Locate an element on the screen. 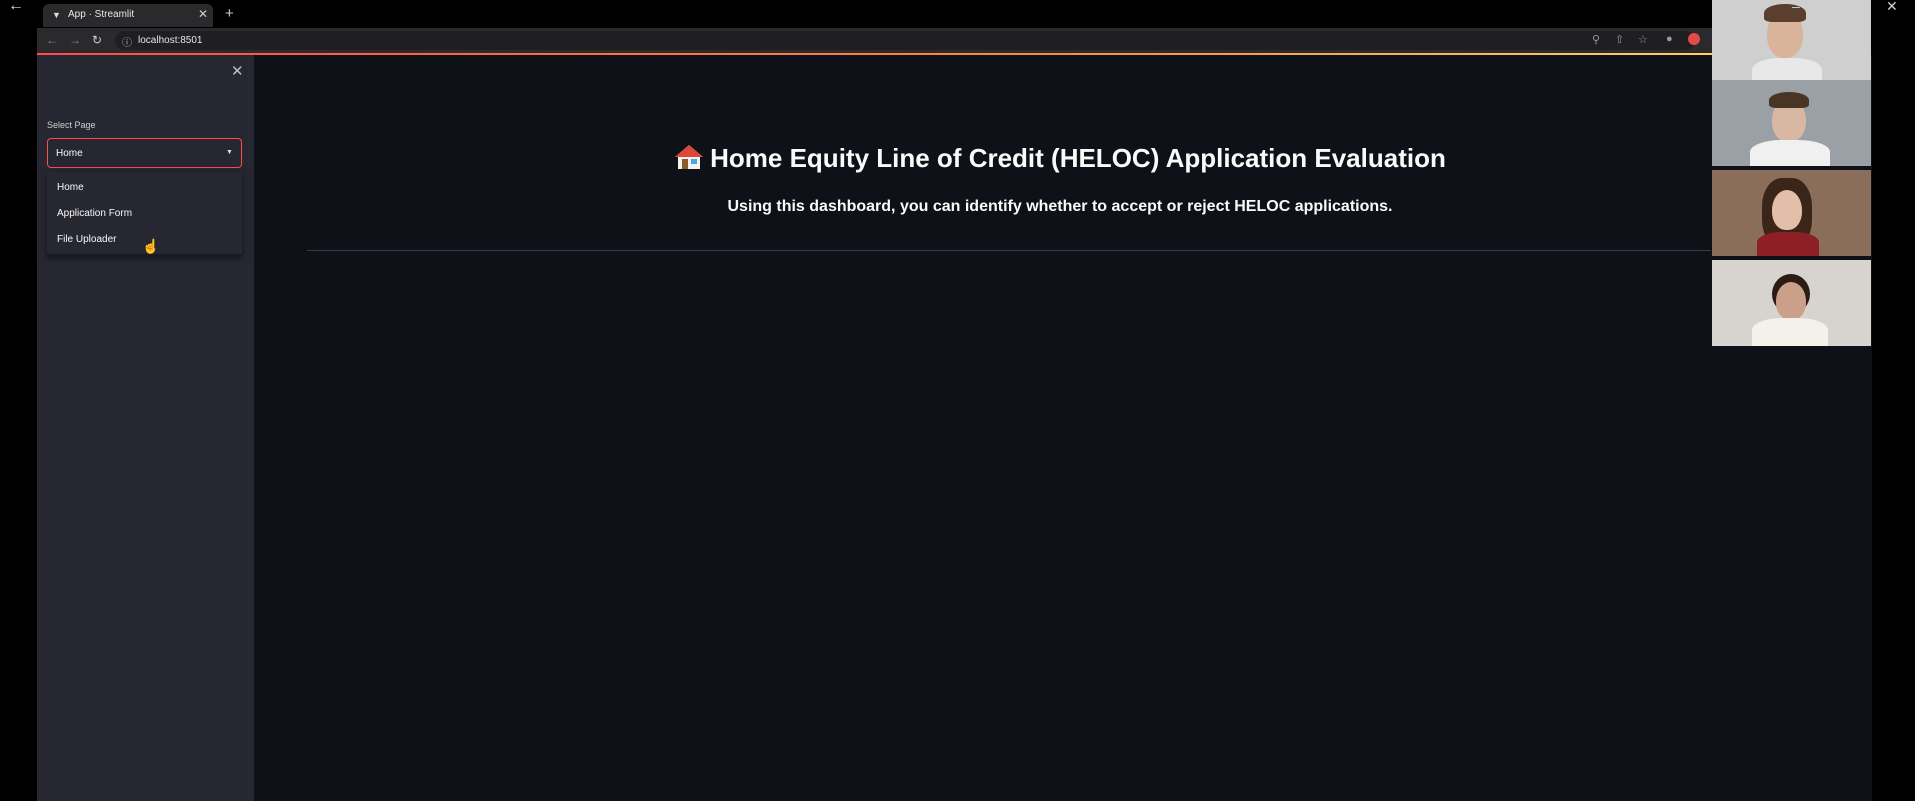 Image resolution: width=1915 pixels, height=801 pixels. streamlit-favicon-icon: ▼ is located at coordinates (56, 15).